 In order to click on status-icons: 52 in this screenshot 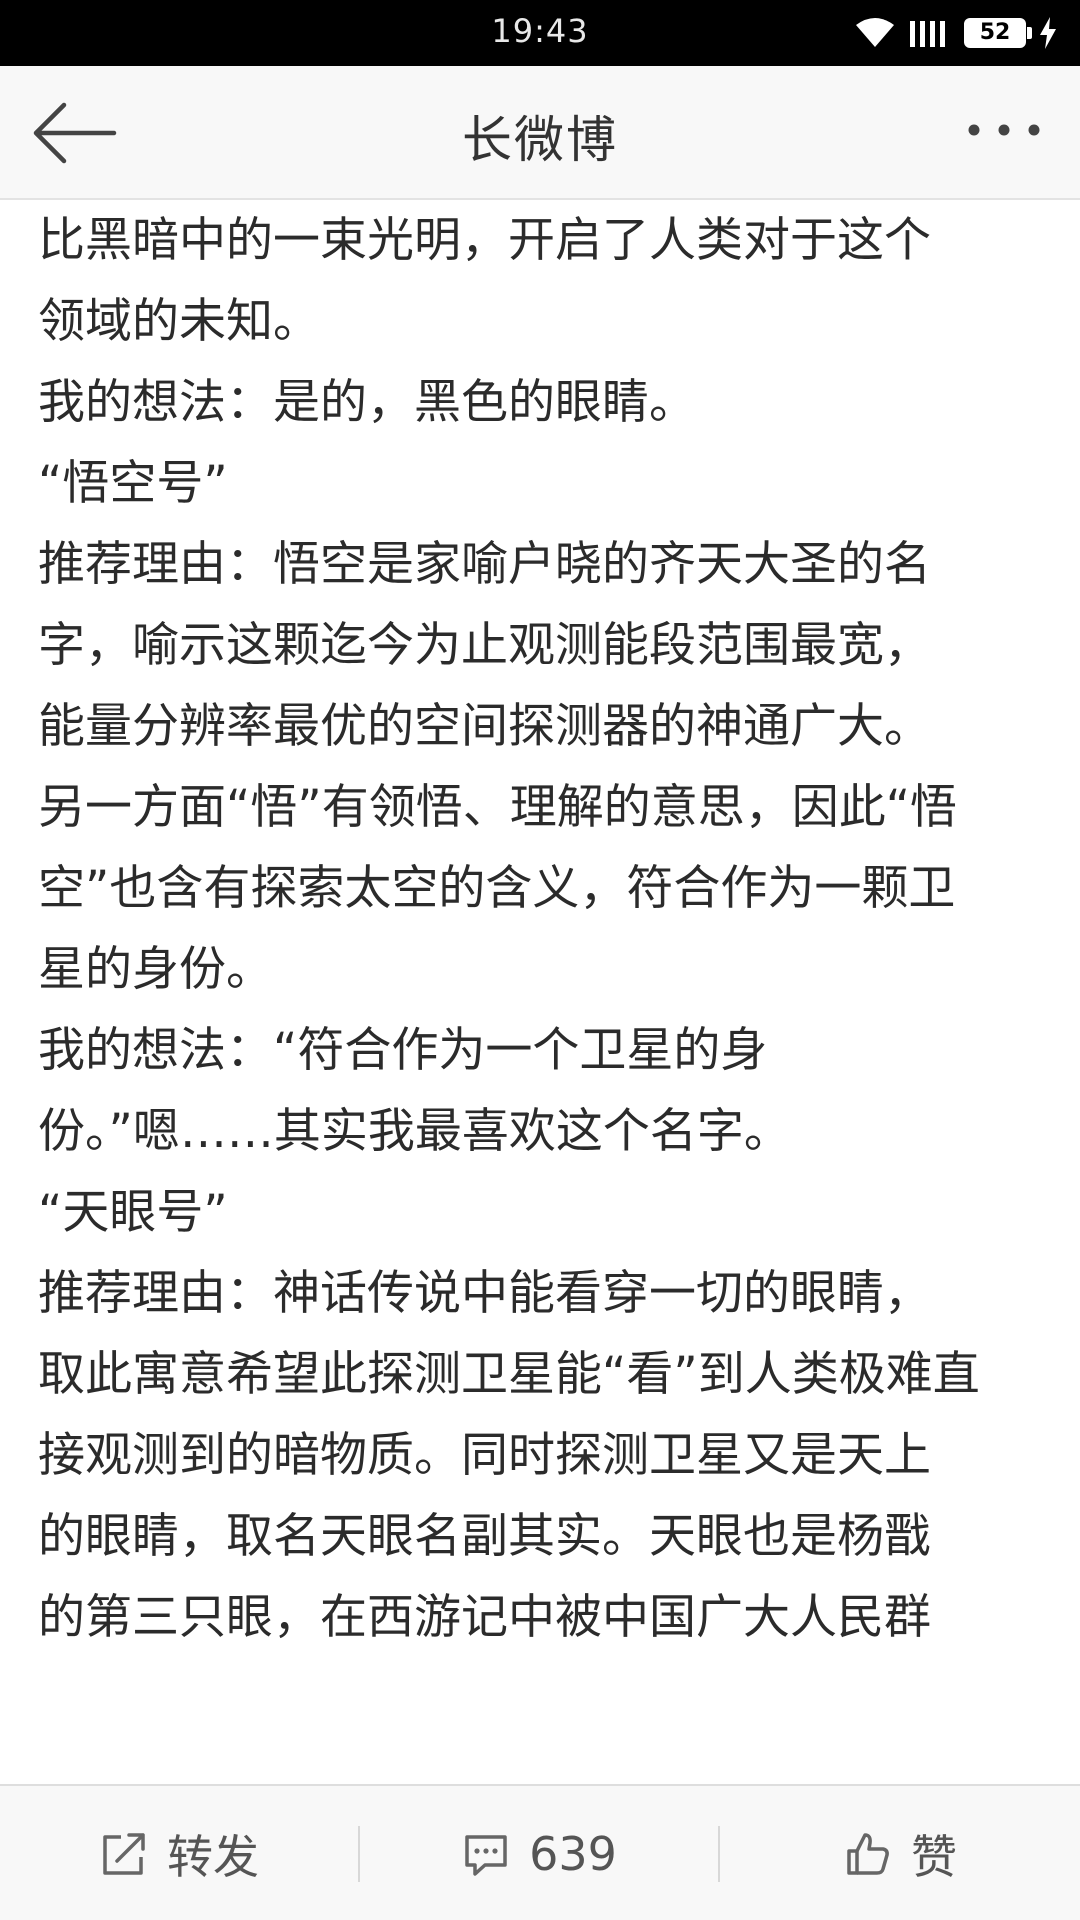, I will do `click(956, 33)`.